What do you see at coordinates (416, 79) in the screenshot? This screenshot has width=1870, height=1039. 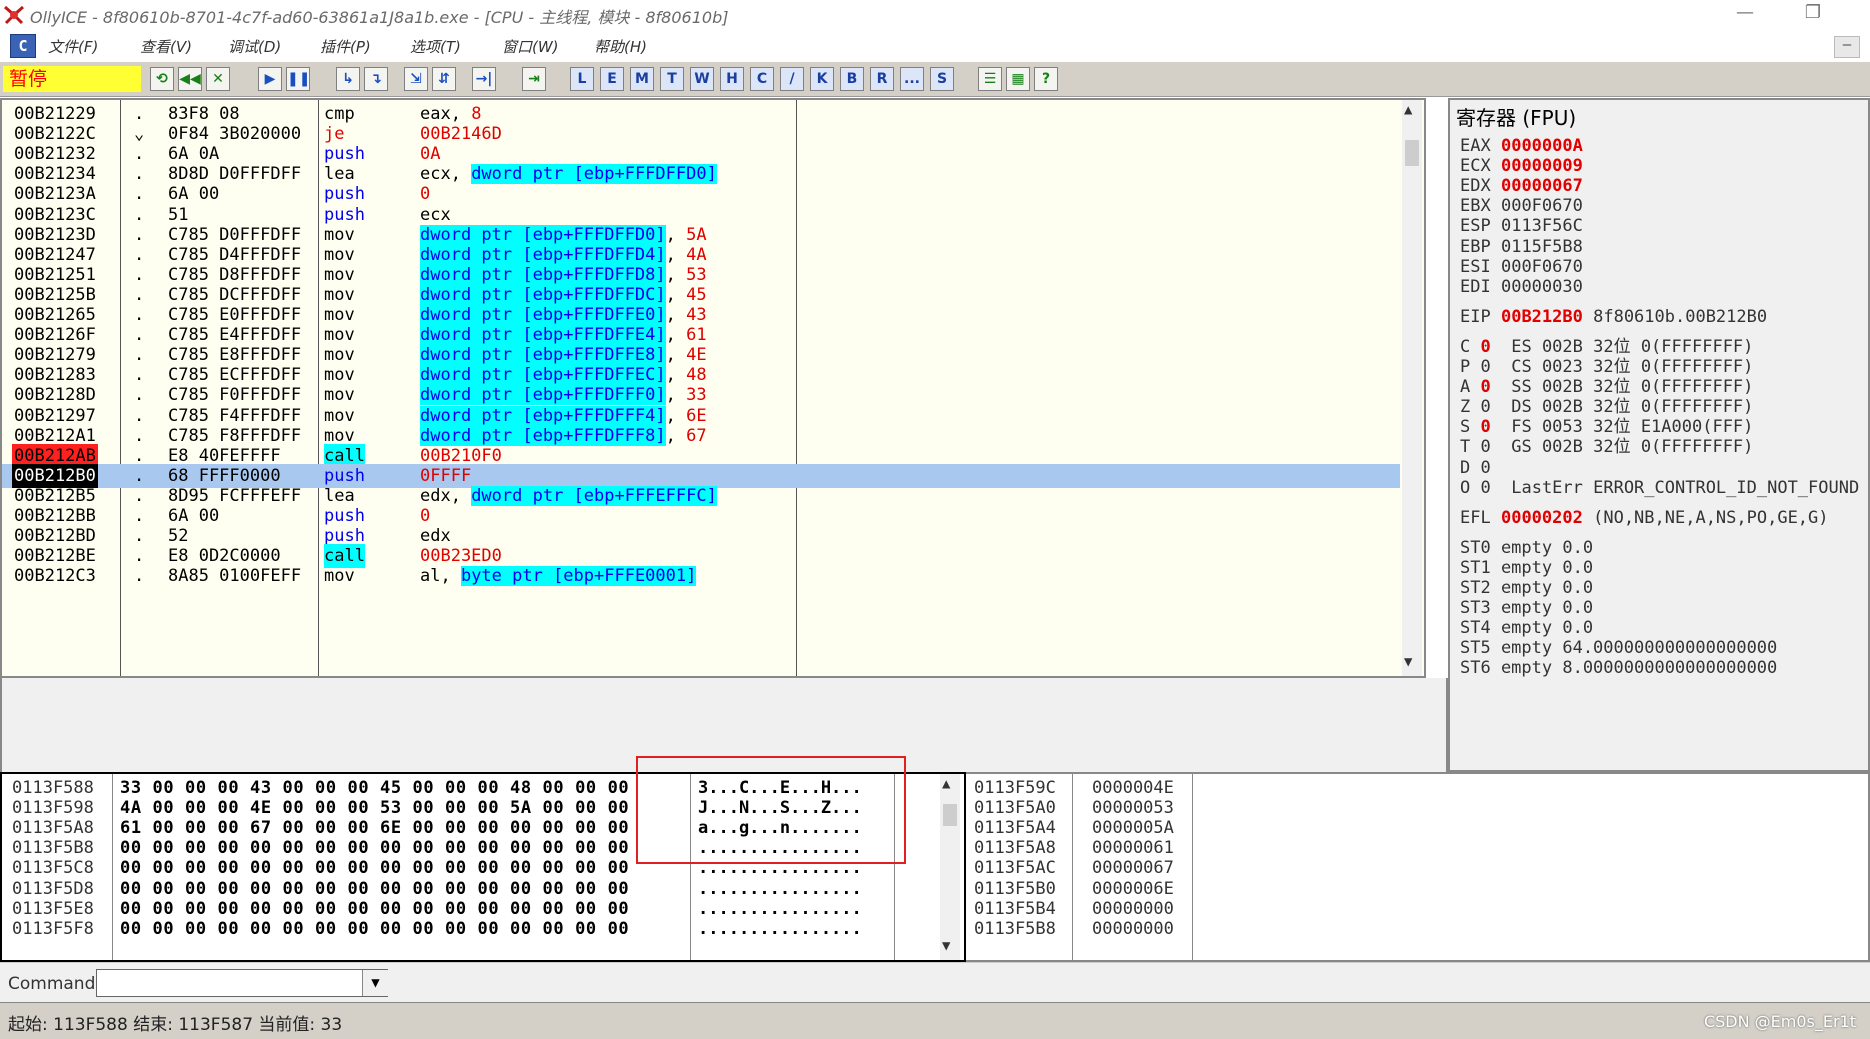 I see `trace-into-icon: ⇲` at bounding box center [416, 79].